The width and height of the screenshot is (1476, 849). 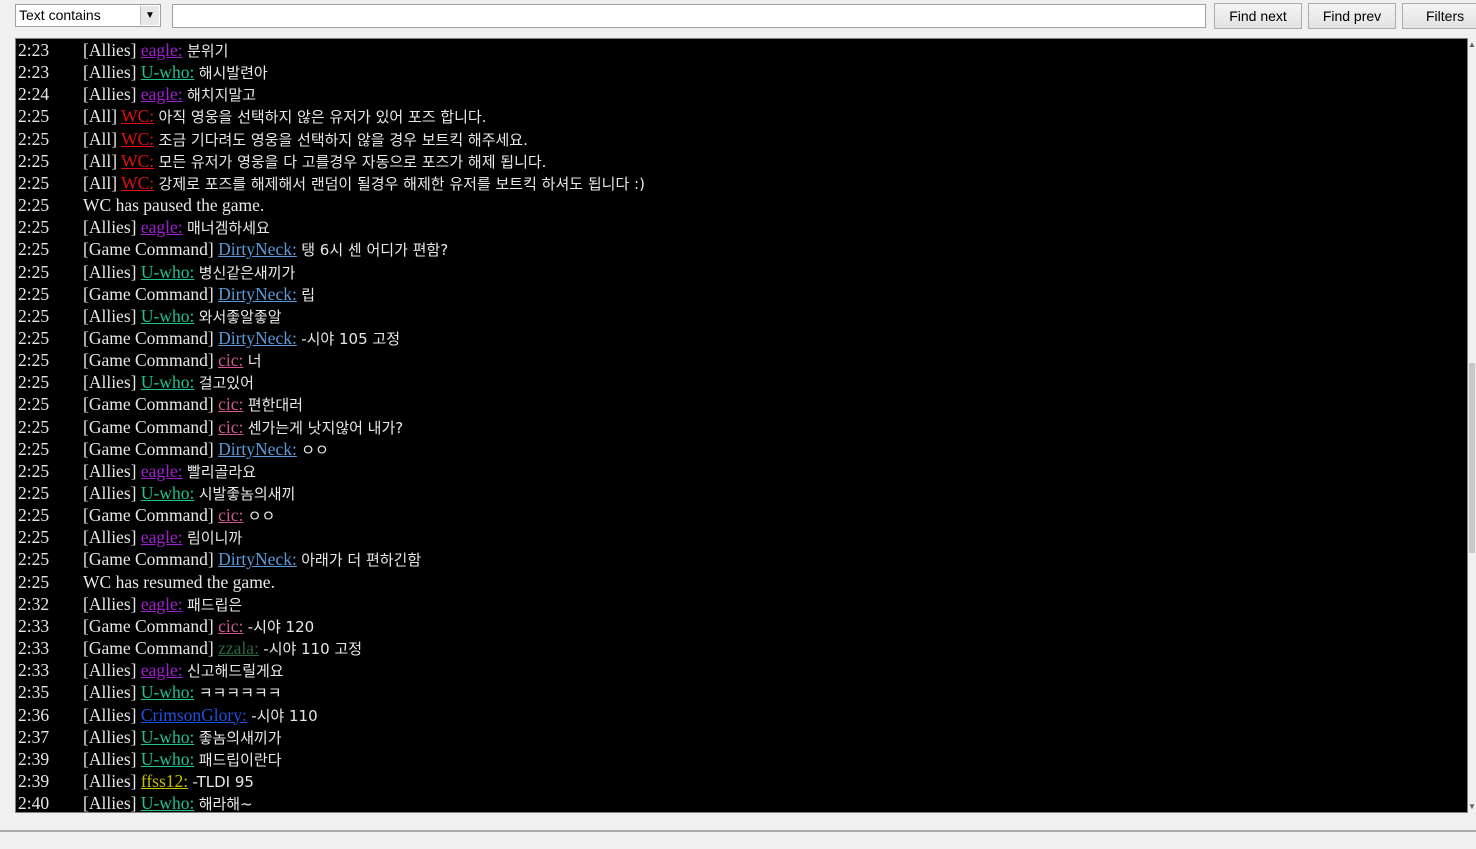 What do you see at coordinates (34, 758) in the screenshot?
I see `timestamp: 2:39` at bounding box center [34, 758].